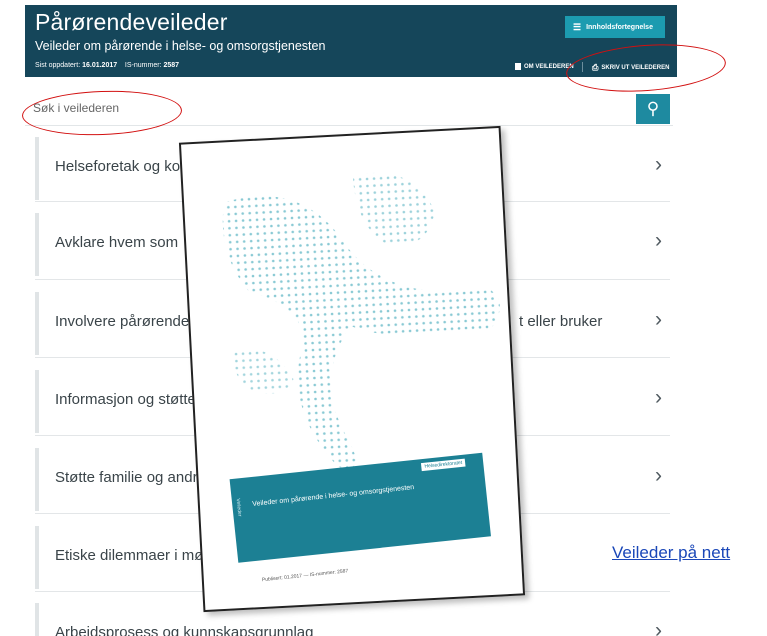  I want to click on about-link: OM VEILEDEREN, so click(544, 66).